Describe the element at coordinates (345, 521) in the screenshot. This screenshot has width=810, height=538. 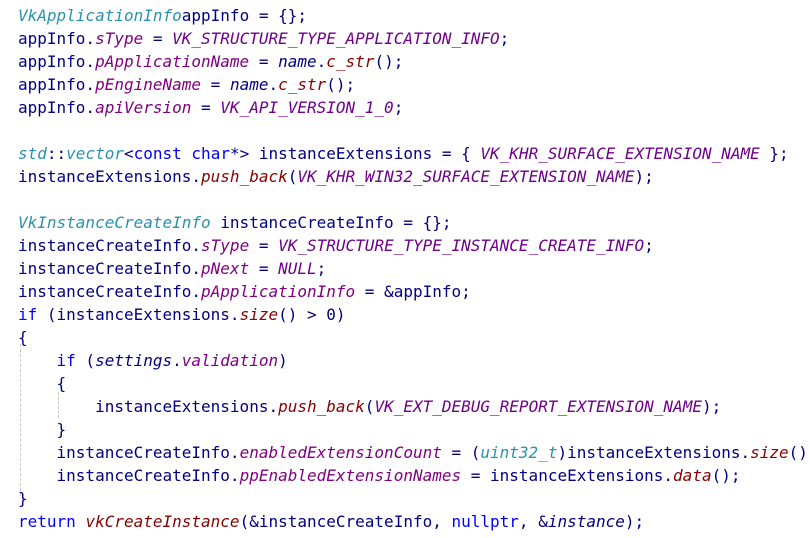
I see `code-text: (&instanceCreateInfo,` at that location.